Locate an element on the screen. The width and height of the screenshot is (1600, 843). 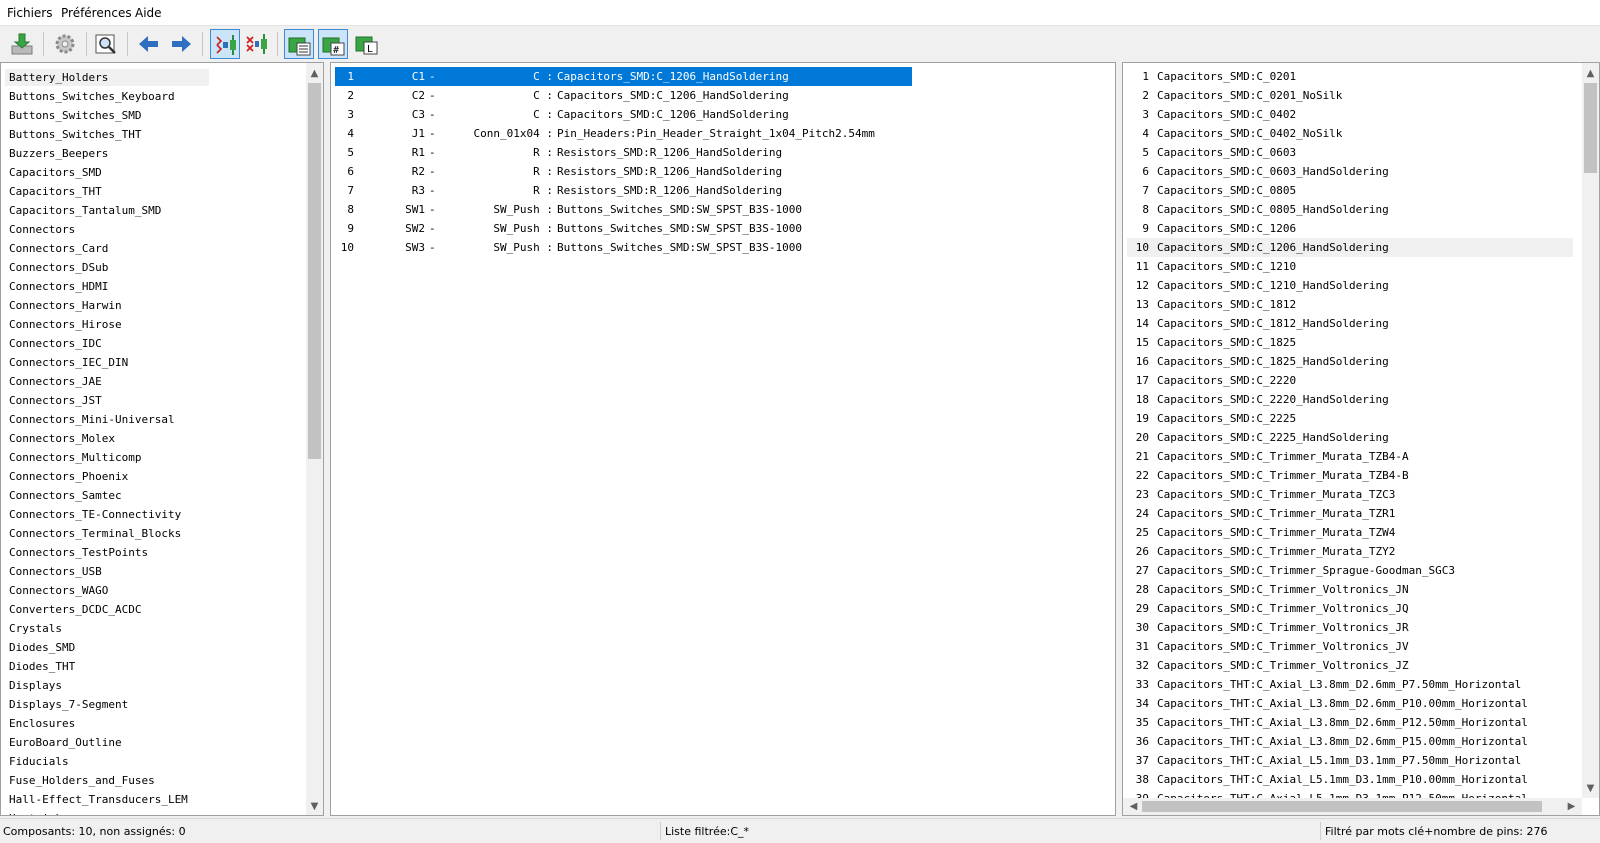
footprint-horizontal-scrollbar: ◀ ▶ is located at coordinates (1352, 806).